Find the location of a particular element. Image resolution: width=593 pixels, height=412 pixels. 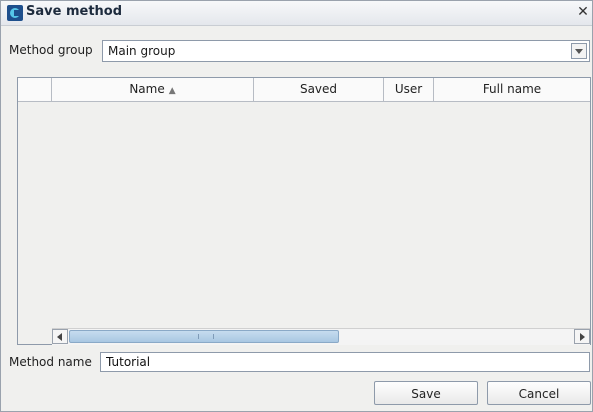

column-header-saved: Saved is located at coordinates (319, 89).